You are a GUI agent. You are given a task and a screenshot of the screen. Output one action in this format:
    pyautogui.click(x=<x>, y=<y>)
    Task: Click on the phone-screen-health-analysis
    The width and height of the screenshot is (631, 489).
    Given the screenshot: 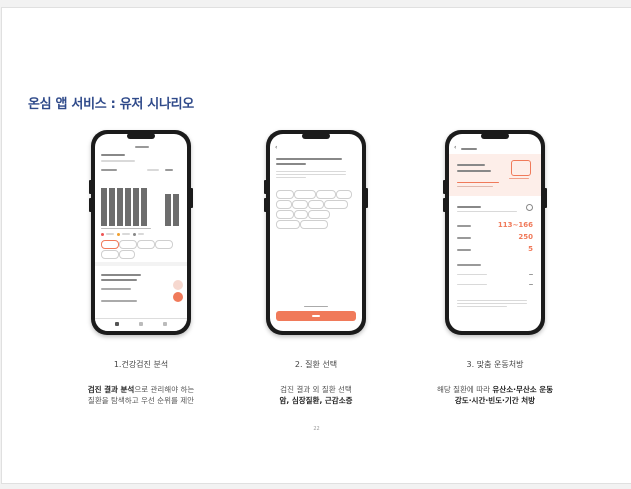 What is the action you would take?
    pyautogui.click(x=141, y=232)
    